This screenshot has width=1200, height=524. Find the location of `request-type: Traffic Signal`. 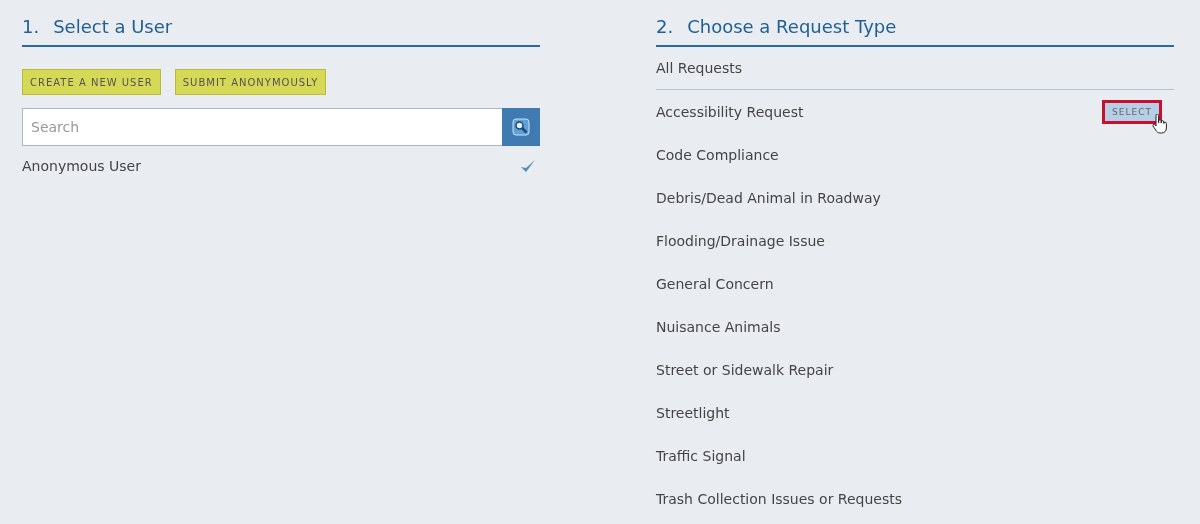

request-type: Traffic Signal is located at coordinates (701, 455).